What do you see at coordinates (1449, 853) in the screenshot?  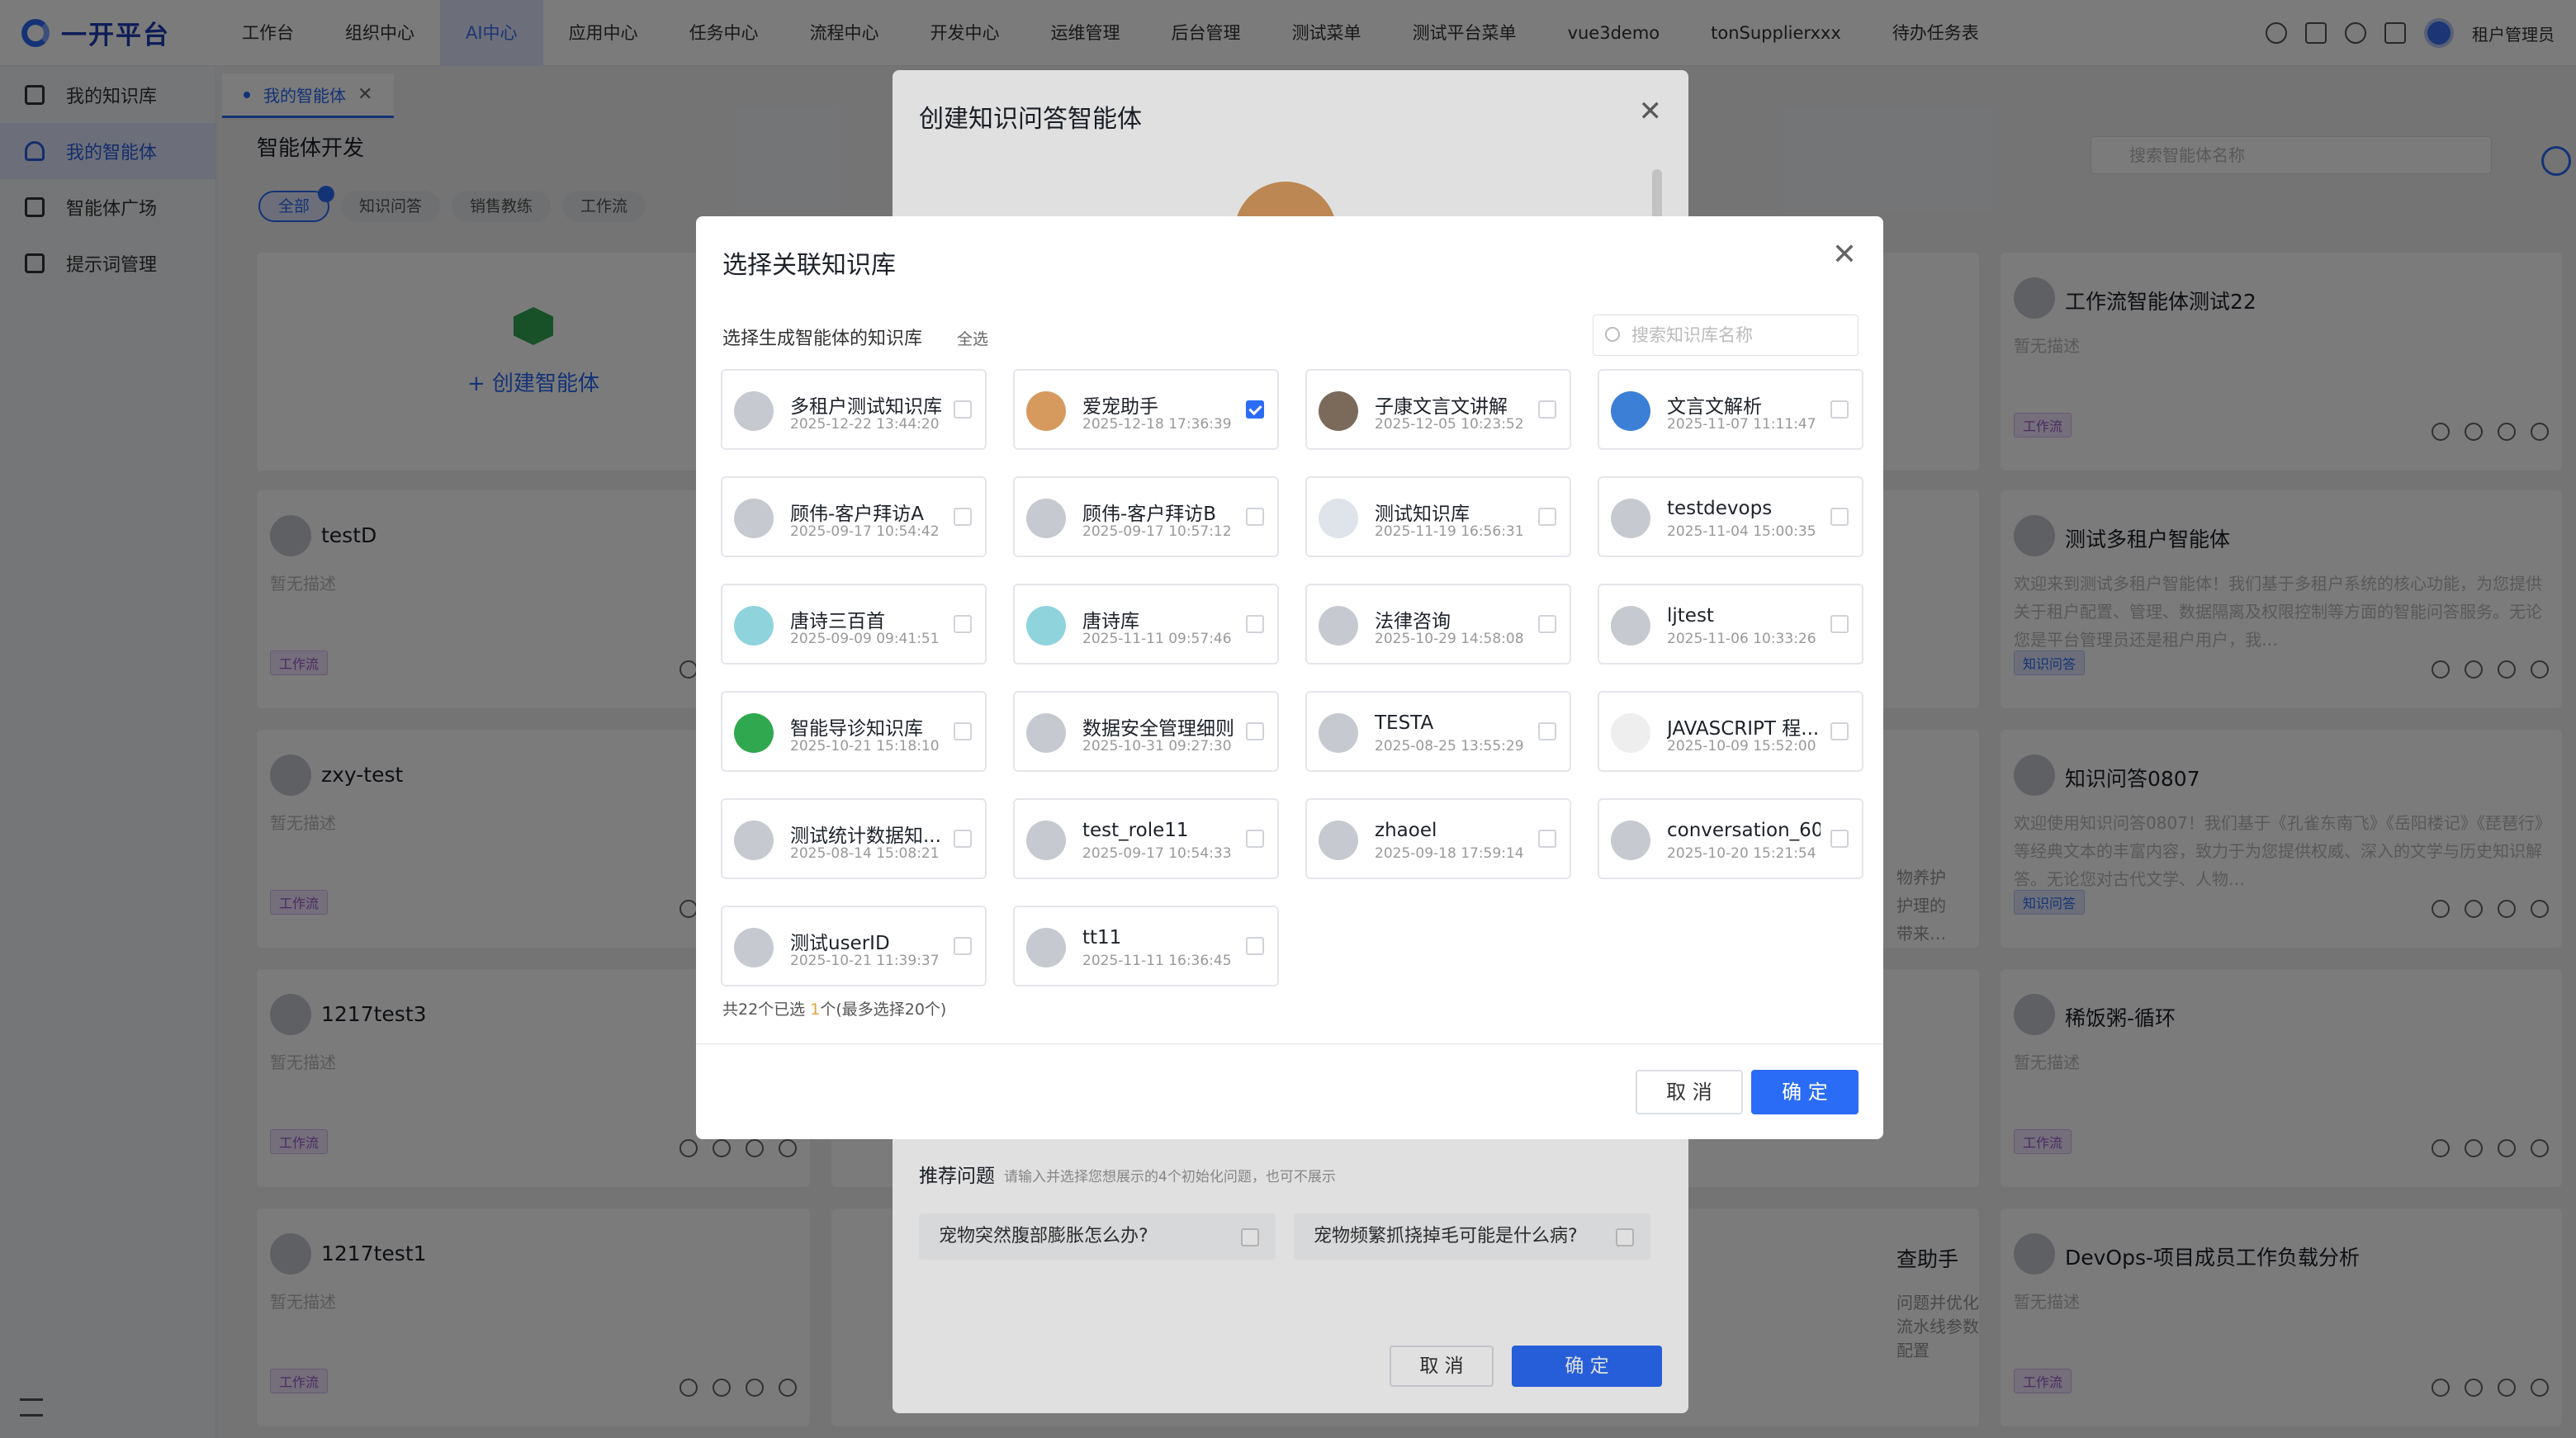 I see `kb-date: 2025-09-18 17:59:14` at bounding box center [1449, 853].